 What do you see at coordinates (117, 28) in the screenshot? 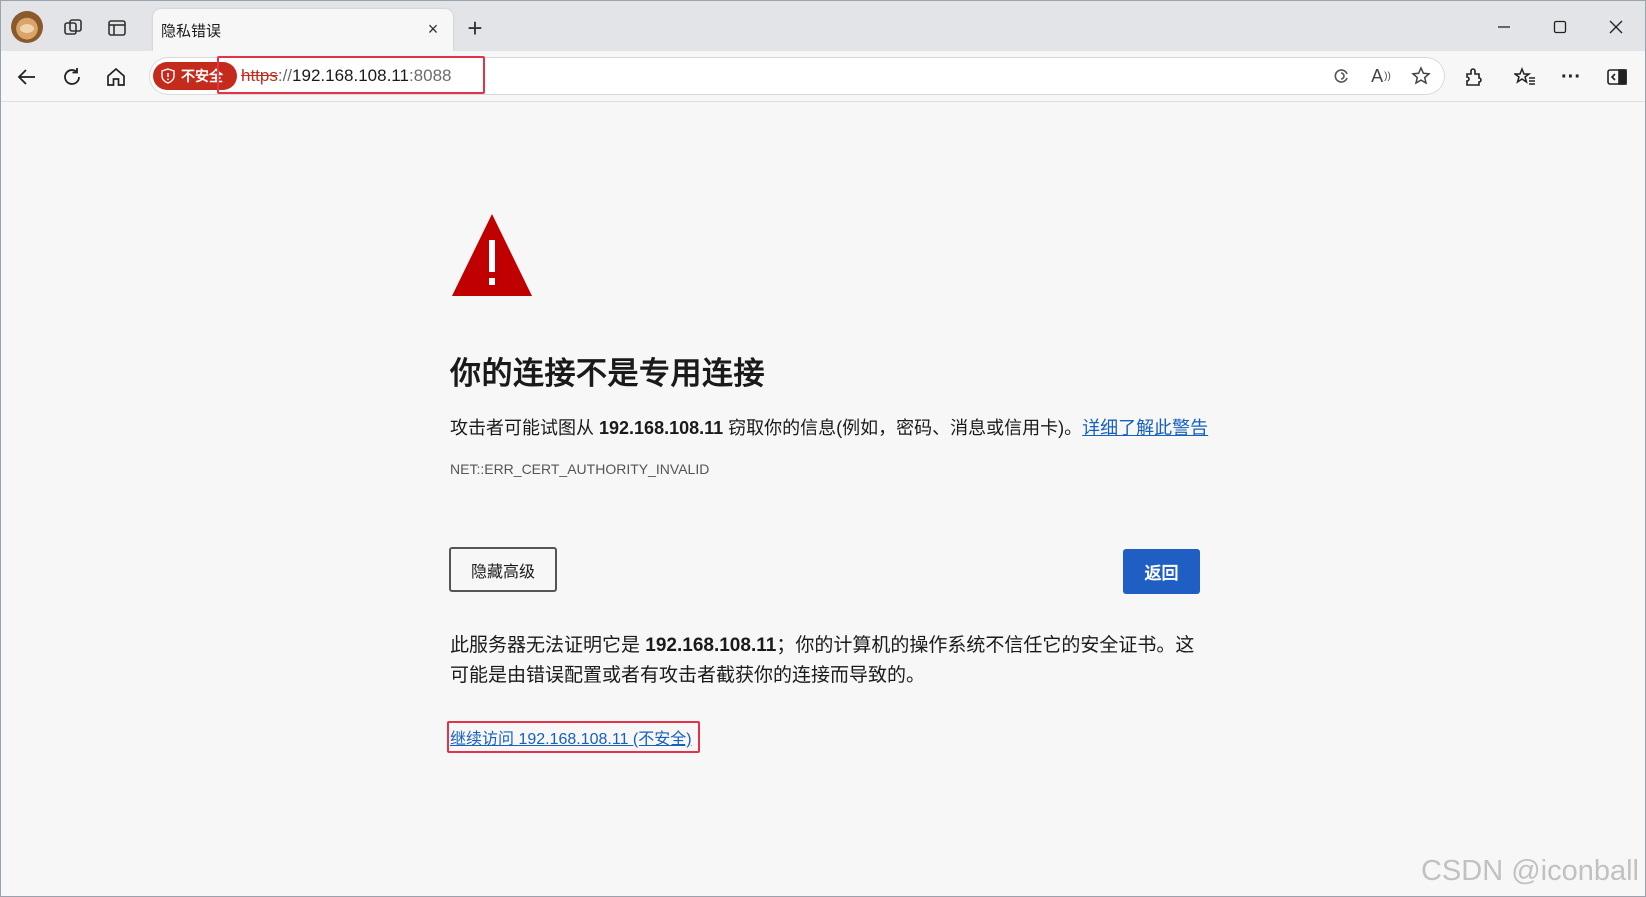
I see `tab-actions-icon` at bounding box center [117, 28].